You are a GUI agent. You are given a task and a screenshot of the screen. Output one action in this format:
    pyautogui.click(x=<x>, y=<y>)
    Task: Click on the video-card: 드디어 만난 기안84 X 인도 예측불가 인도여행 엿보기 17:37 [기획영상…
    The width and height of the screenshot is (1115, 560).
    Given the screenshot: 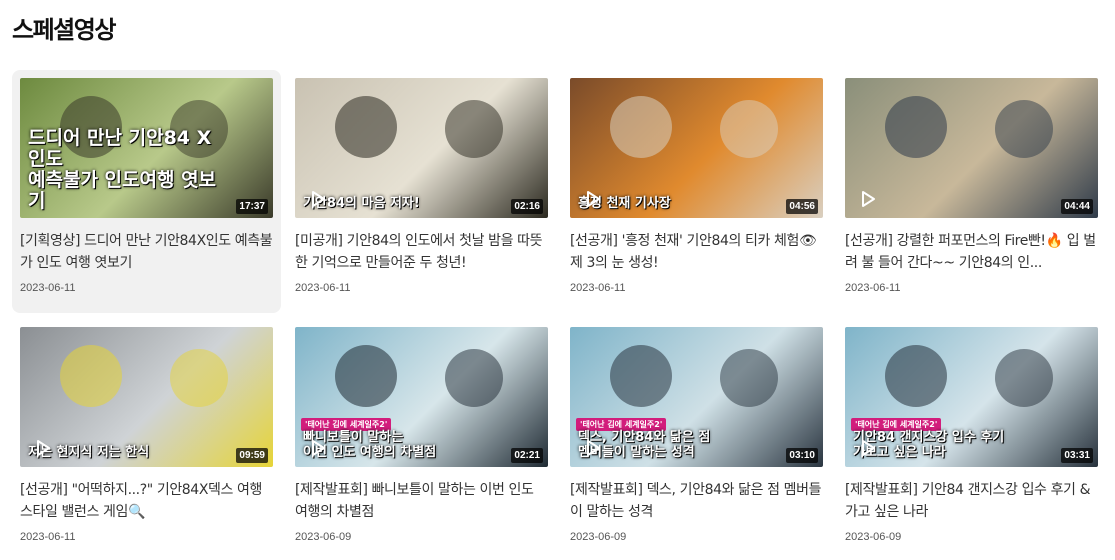 What is the action you would take?
    pyautogui.click(x=146, y=191)
    